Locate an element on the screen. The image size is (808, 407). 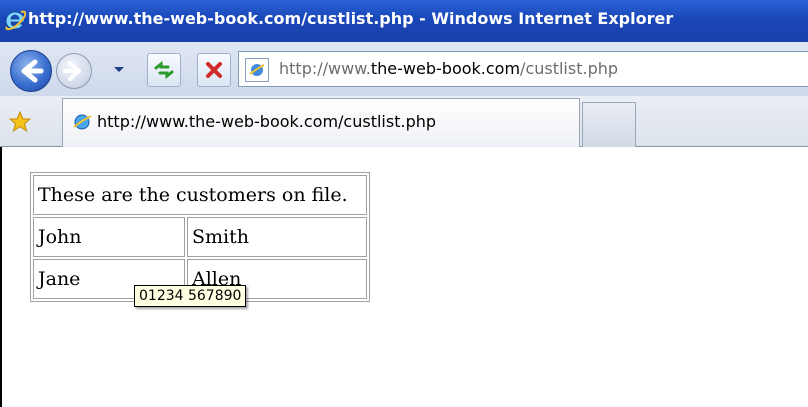
url-domain: the-web-book.com is located at coordinates (445, 68).